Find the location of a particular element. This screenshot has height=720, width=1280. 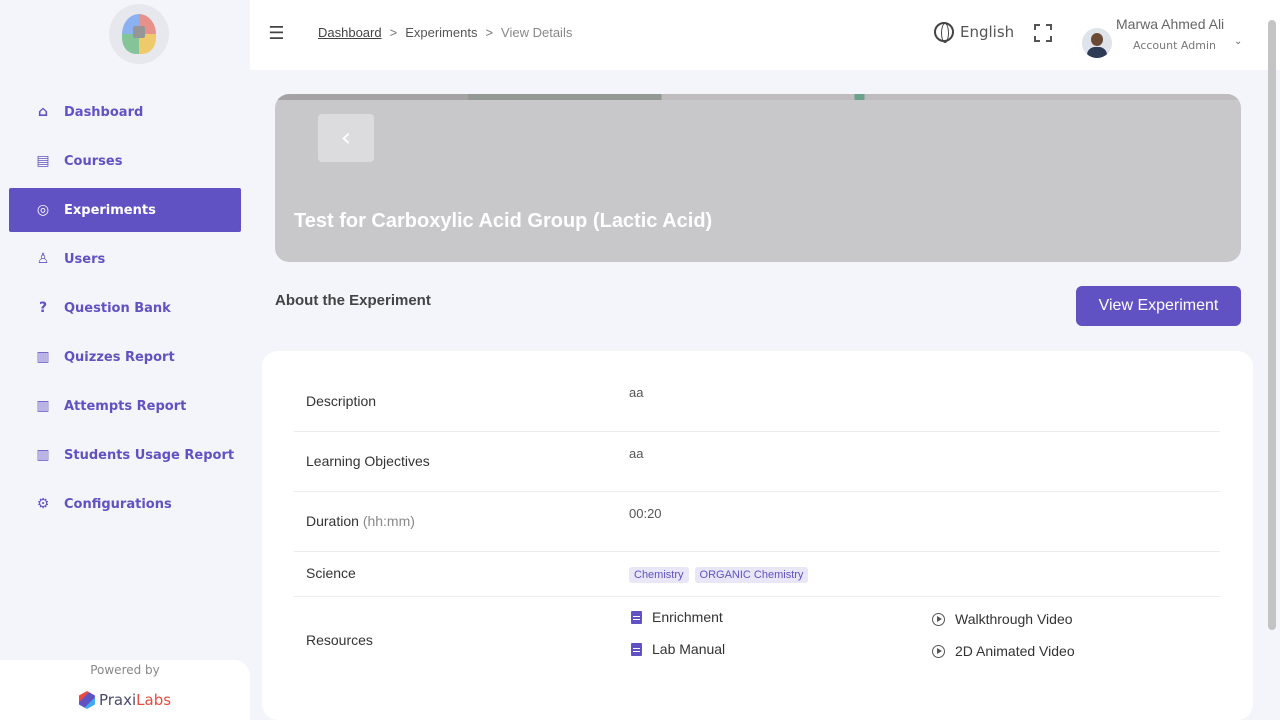

sidebar-item-label: Dashboard is located at coordinates (104, 112).